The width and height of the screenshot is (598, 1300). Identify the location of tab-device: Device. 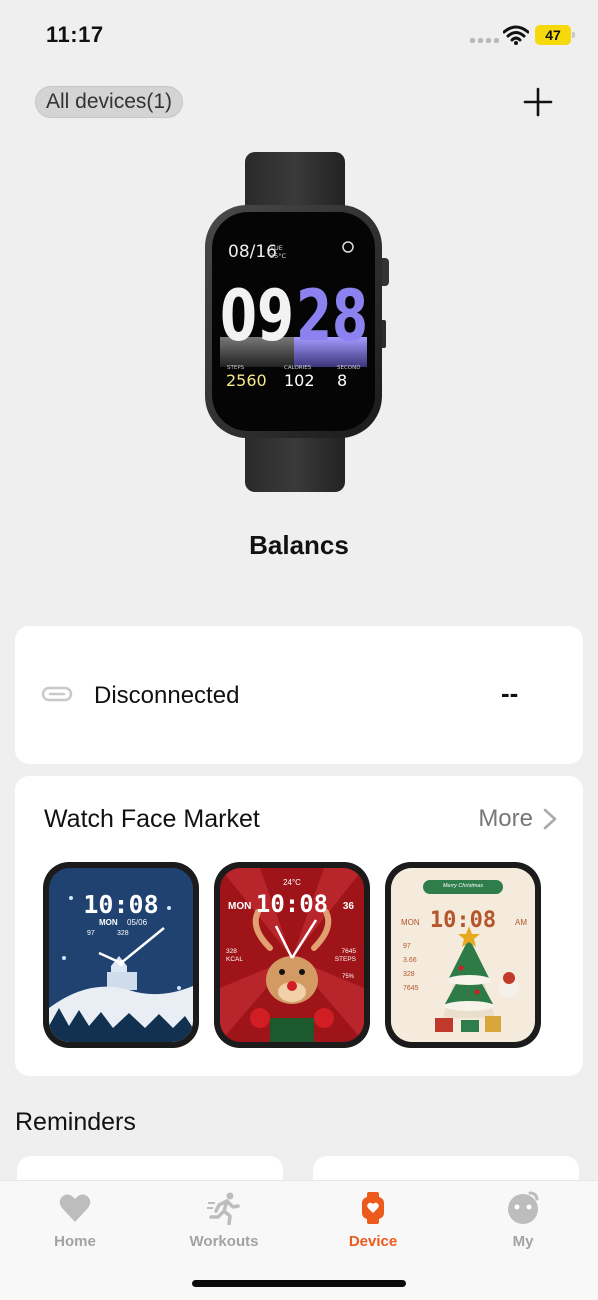
(373, 1226).